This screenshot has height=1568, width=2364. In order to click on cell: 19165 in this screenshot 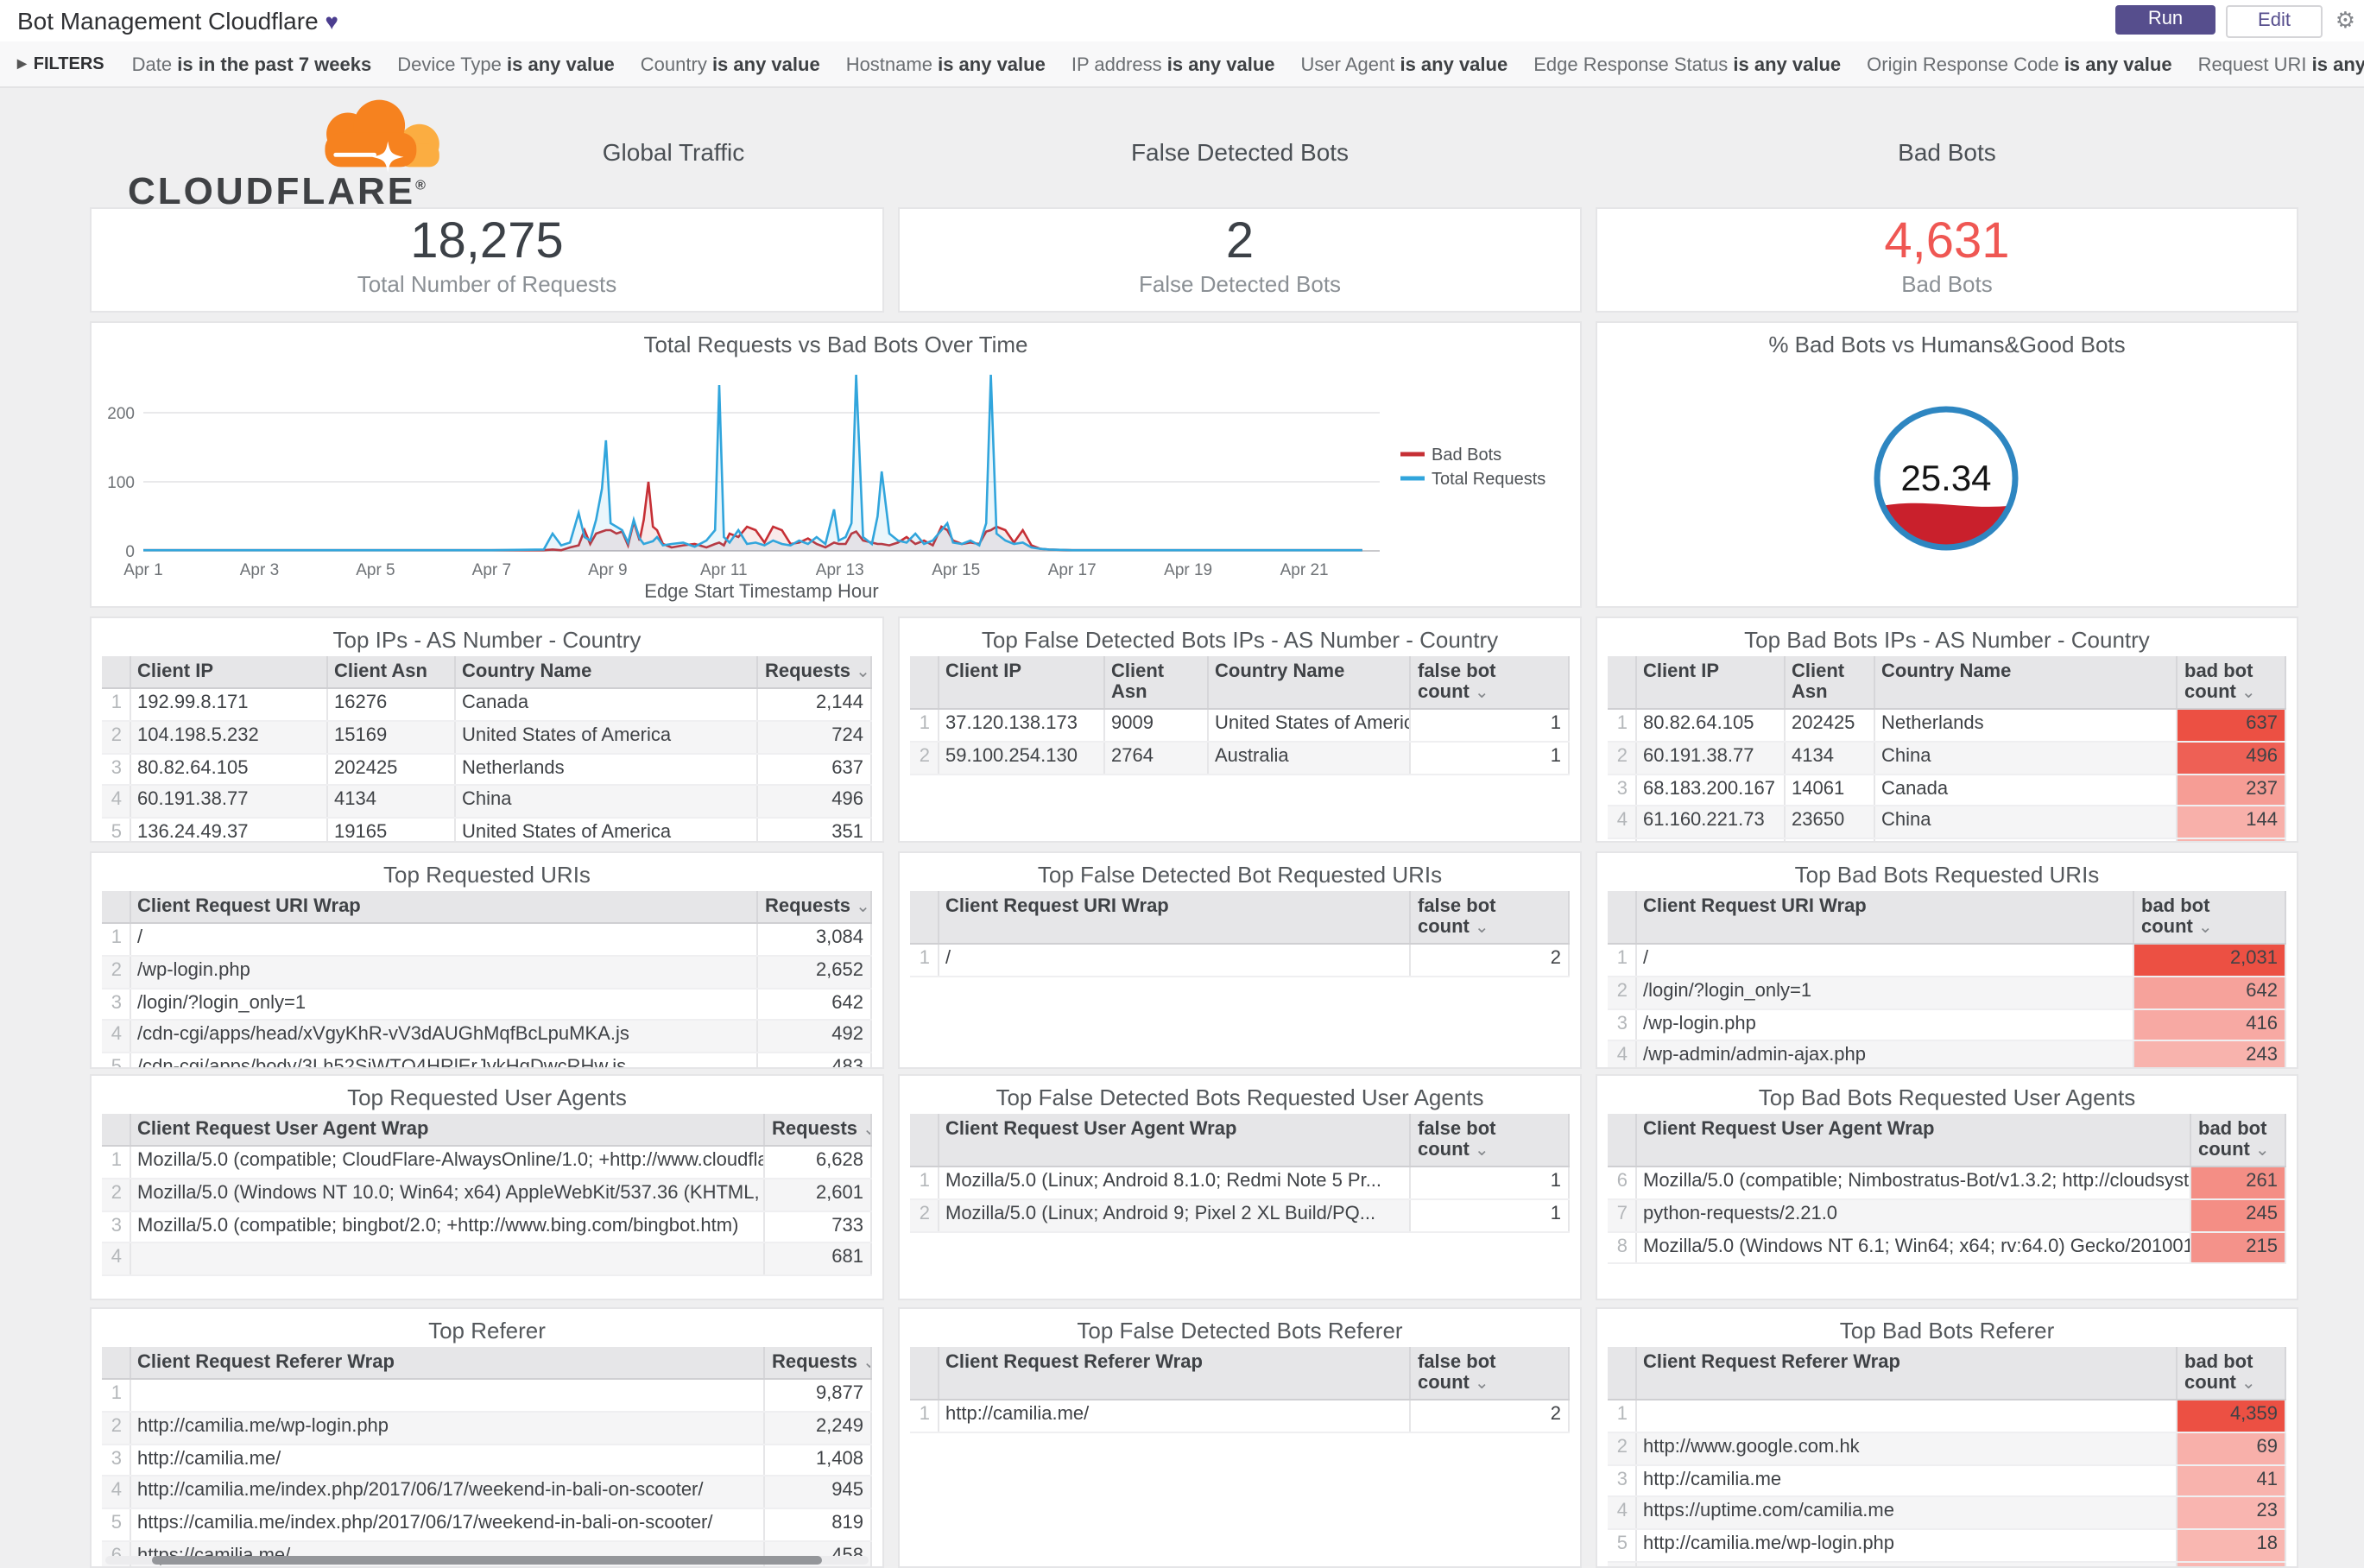, I will do `click(390, 829)`.